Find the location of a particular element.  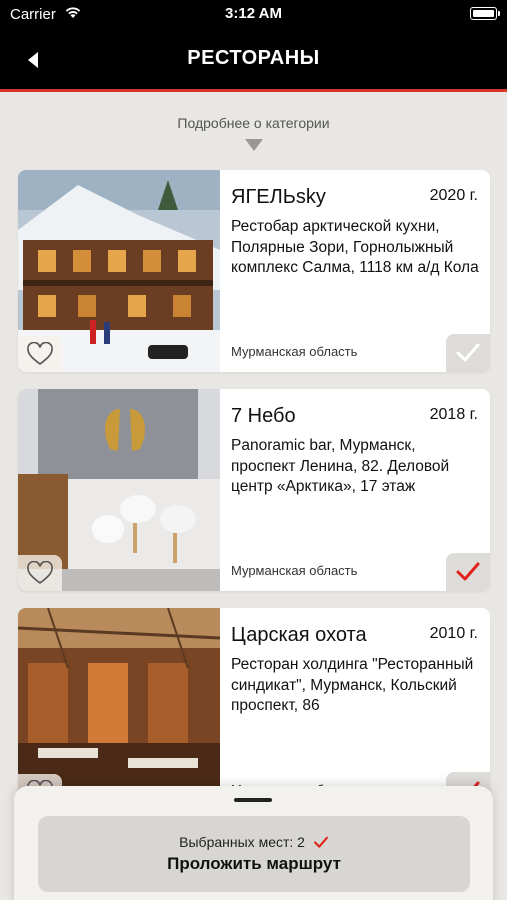

route-bottom-sheet: Выбранных мест: 2 Проложить маршрут is located at coordinates (253, 843).